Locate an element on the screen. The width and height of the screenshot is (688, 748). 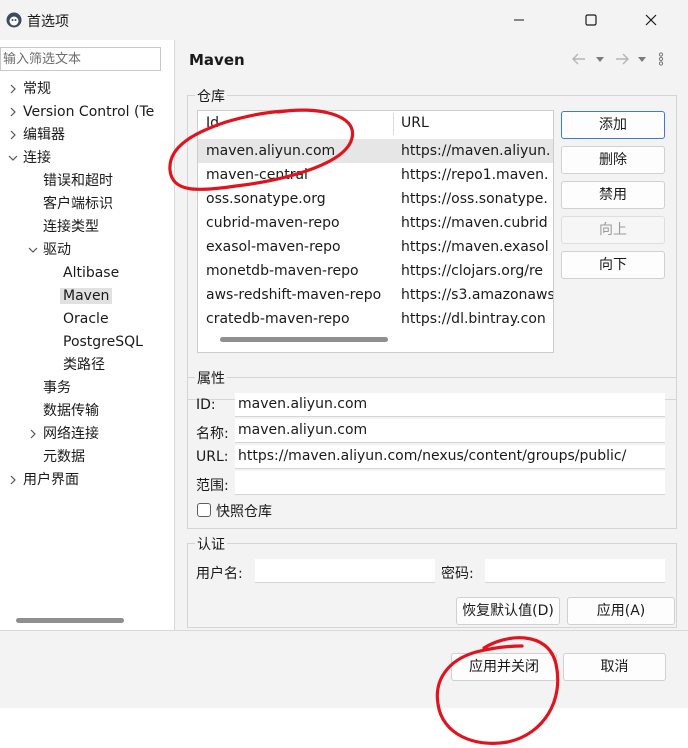
tree-item-postgresql: PostgreSQL is located at coordinates (103, 342).